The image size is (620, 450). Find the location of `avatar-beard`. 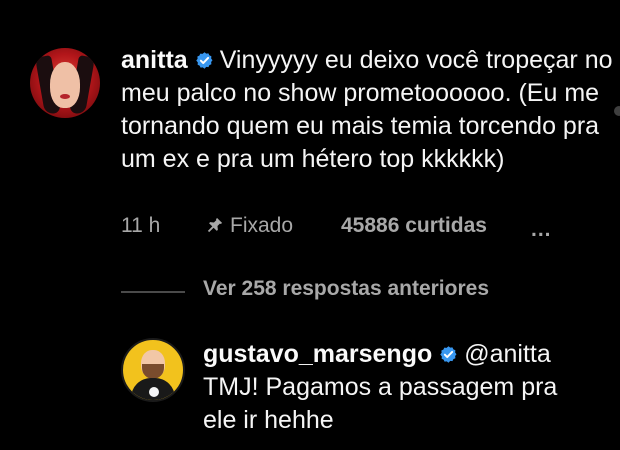

avatar-beard is located at coordinates (153, 371).